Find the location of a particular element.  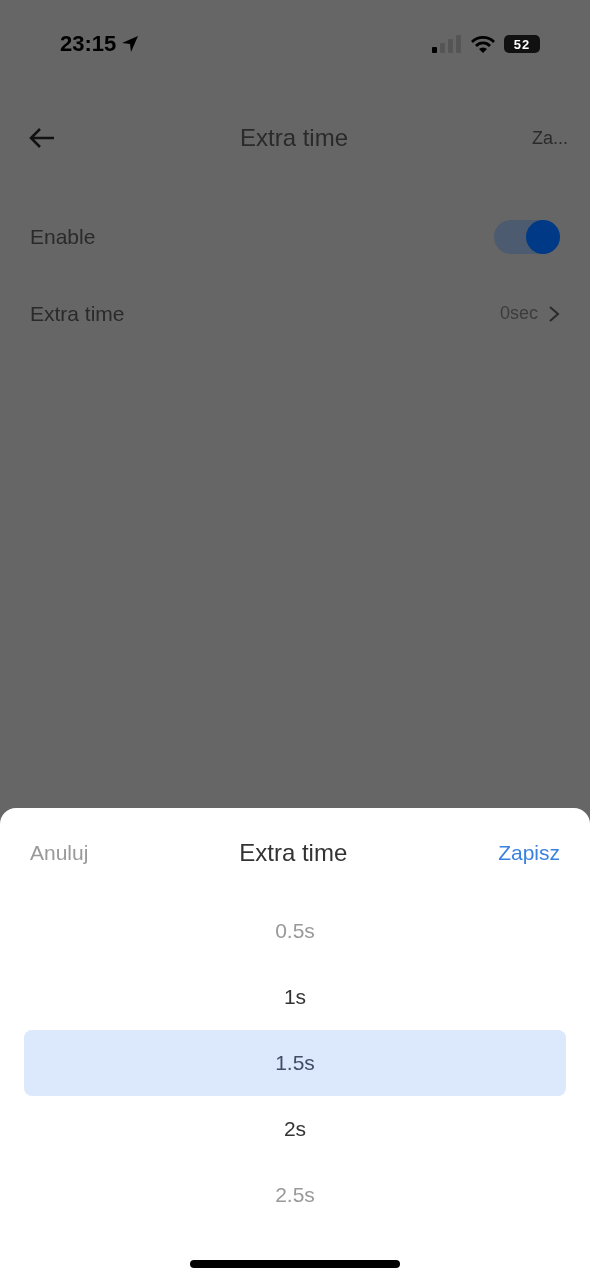

sheet-title: Extra time is located at coordinates (293, 853).